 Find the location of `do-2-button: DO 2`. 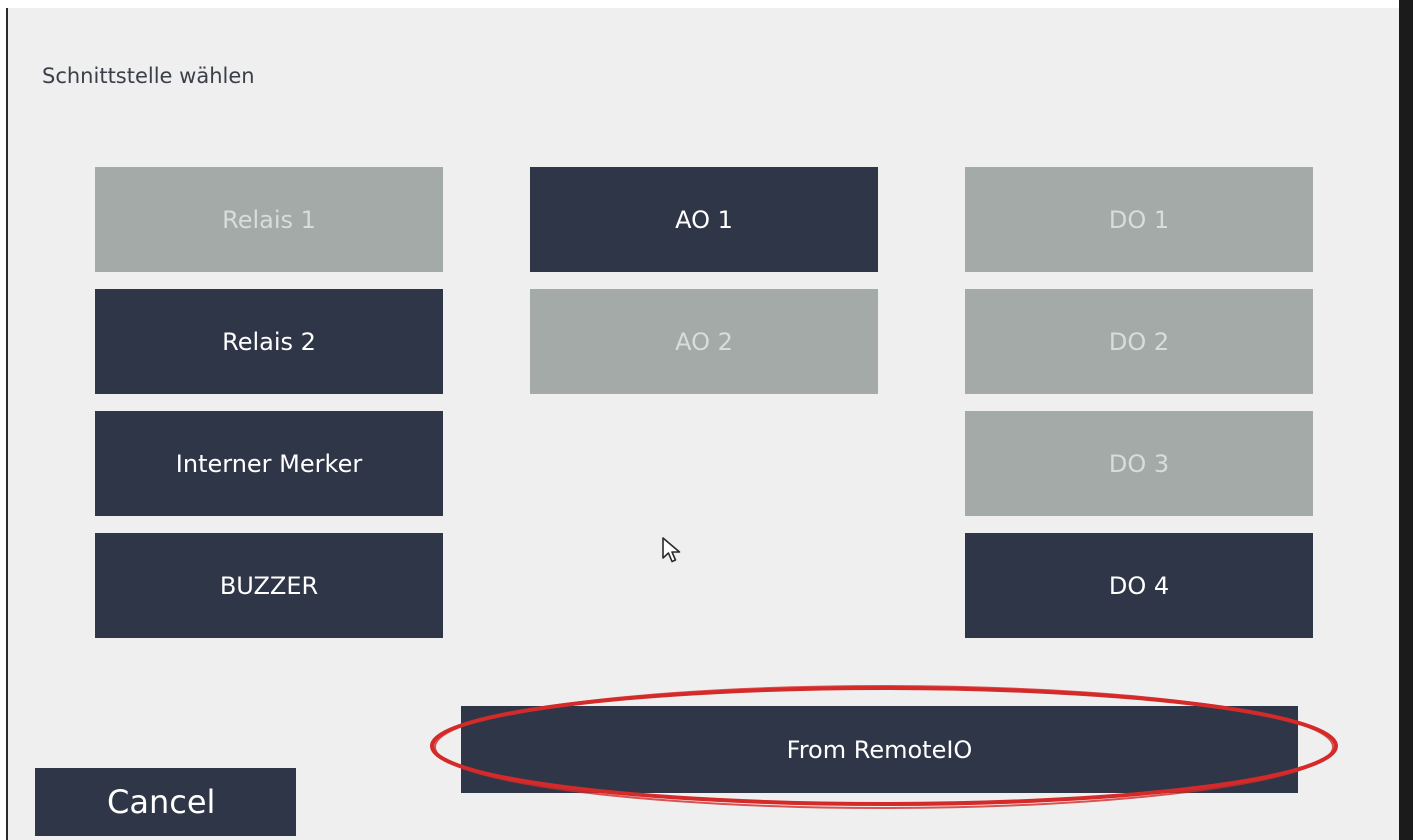

do-2-button: DO 2 is located at coordinates (1139, 341).